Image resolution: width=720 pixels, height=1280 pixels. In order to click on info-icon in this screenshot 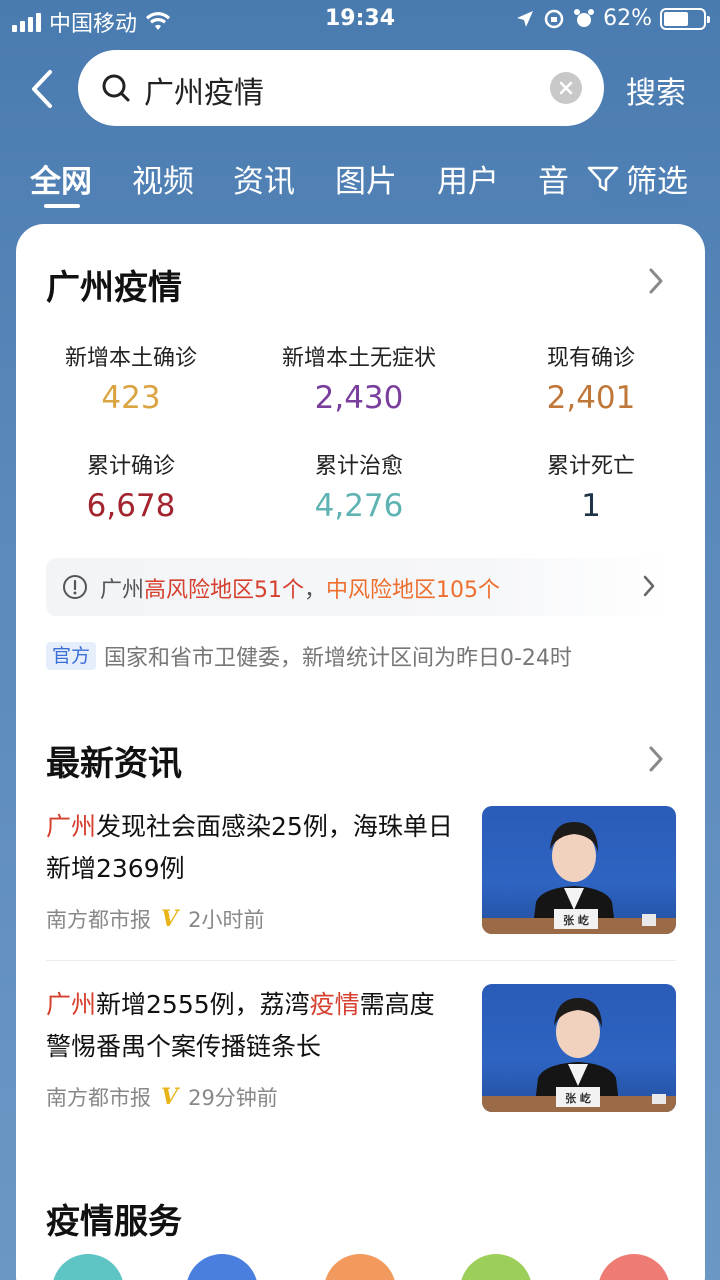, I will do `click(75, 587)`.